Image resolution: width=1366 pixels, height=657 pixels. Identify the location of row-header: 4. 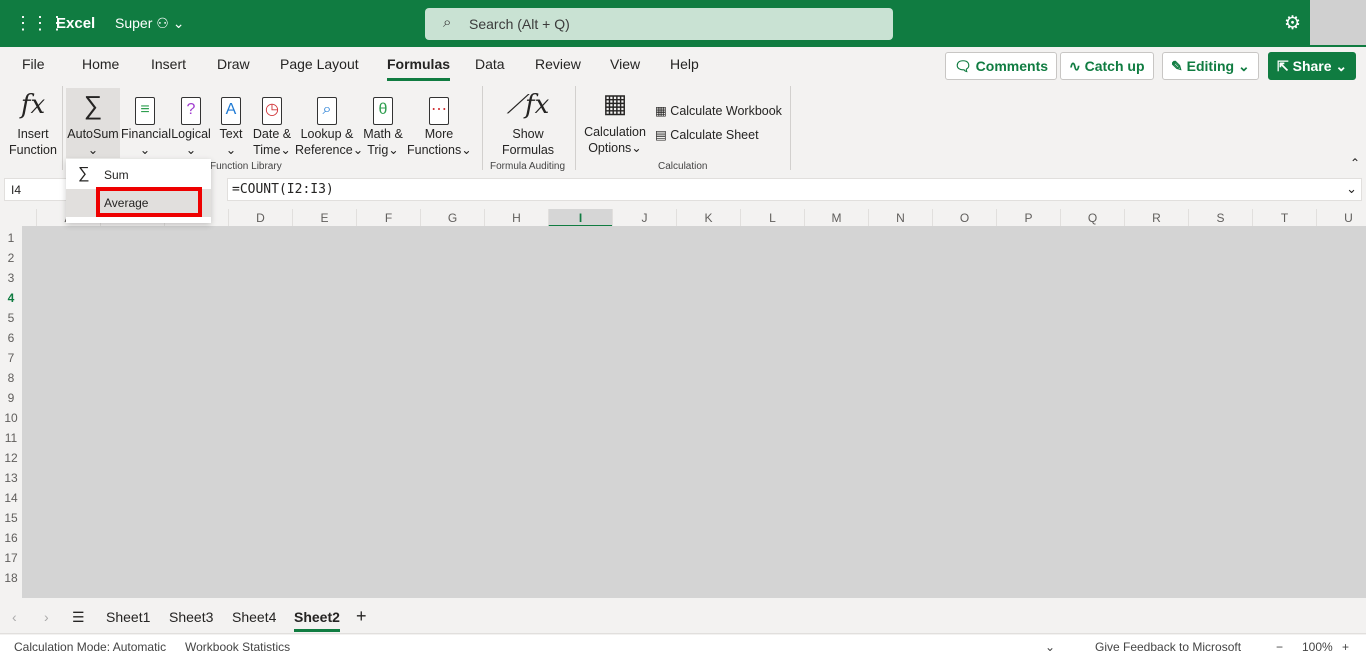
(11, 298).